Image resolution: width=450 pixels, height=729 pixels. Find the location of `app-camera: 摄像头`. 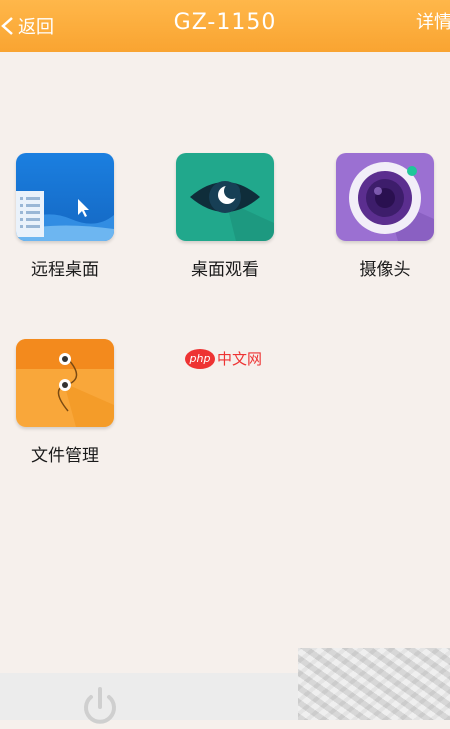

app-camera: 摄像头 is located at coordinates (385, 223).